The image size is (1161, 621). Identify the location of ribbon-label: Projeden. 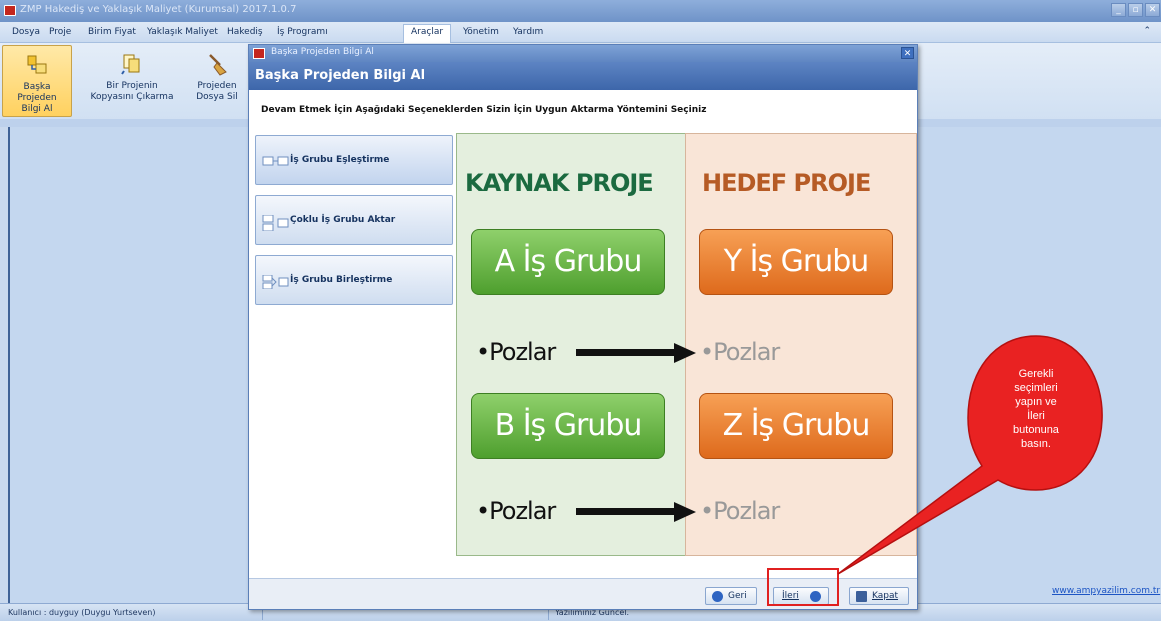
(217, 86).